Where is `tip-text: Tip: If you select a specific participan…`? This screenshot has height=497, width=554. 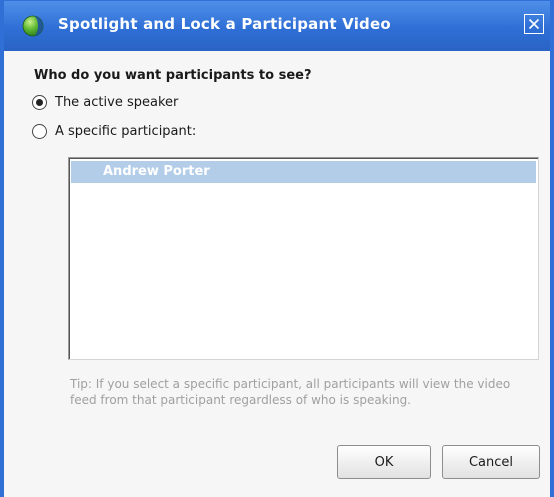
tip-text: Tip: If you select a specific participan… is located at coordinates (290, 392).